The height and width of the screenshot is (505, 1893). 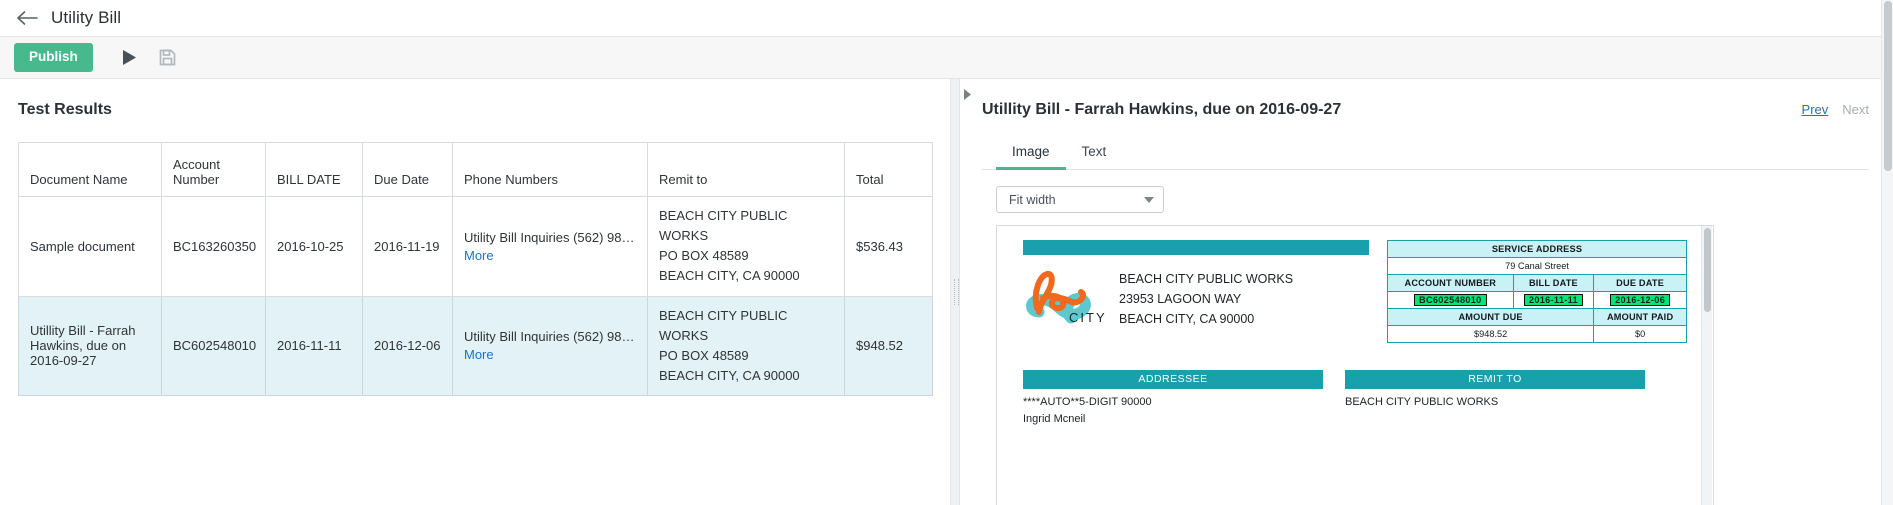 What do you see at coordinates (1815, 109) in the screenshot?
I see `prev-link: Prev` at bounding box center [1815, 109].